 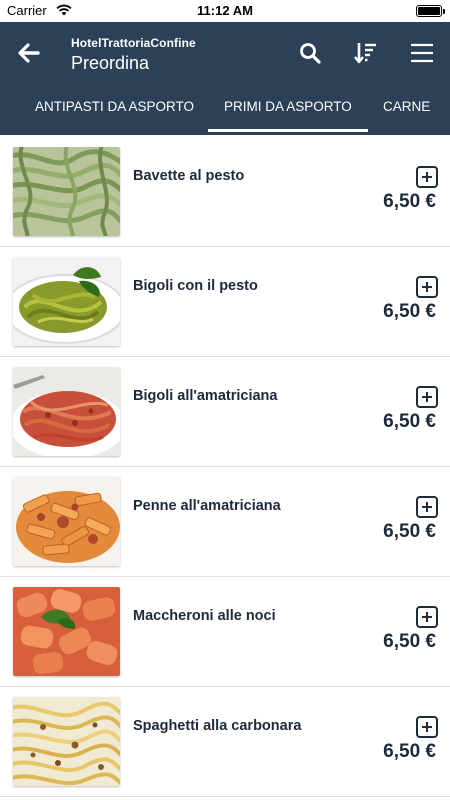 I want to click on title-block: HotelTrattoriaConfine Preordina, so click(x=133, y=55).